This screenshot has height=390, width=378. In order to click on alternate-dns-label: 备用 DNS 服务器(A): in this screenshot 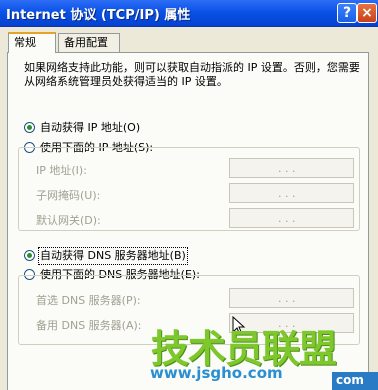, I will do `click(89, 325)`.